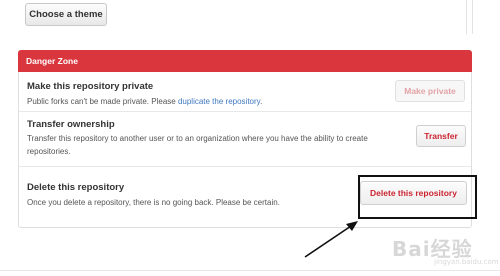  What do you see at coordinates (441, 250) in the screenshot?
I see `baidu-watermark: Bai经验 jingyan.baidu.com` at bounding box center [441, 250].